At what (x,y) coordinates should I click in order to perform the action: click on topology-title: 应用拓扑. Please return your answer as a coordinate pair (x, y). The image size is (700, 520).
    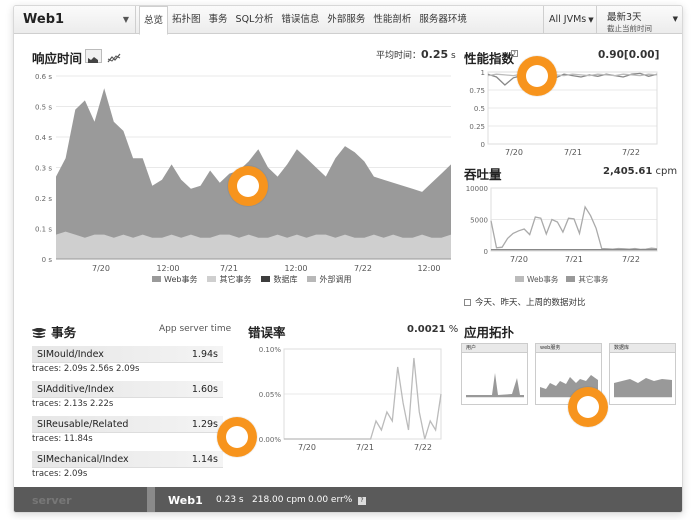
    Looking at the image, I should click on (489, 332).